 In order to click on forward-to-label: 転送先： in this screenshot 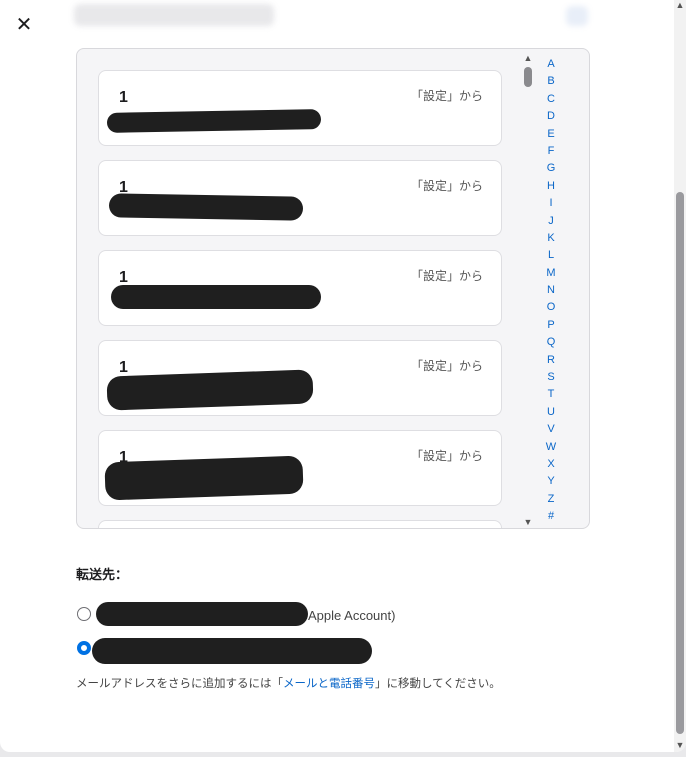, I will do `click(102, 574)`.